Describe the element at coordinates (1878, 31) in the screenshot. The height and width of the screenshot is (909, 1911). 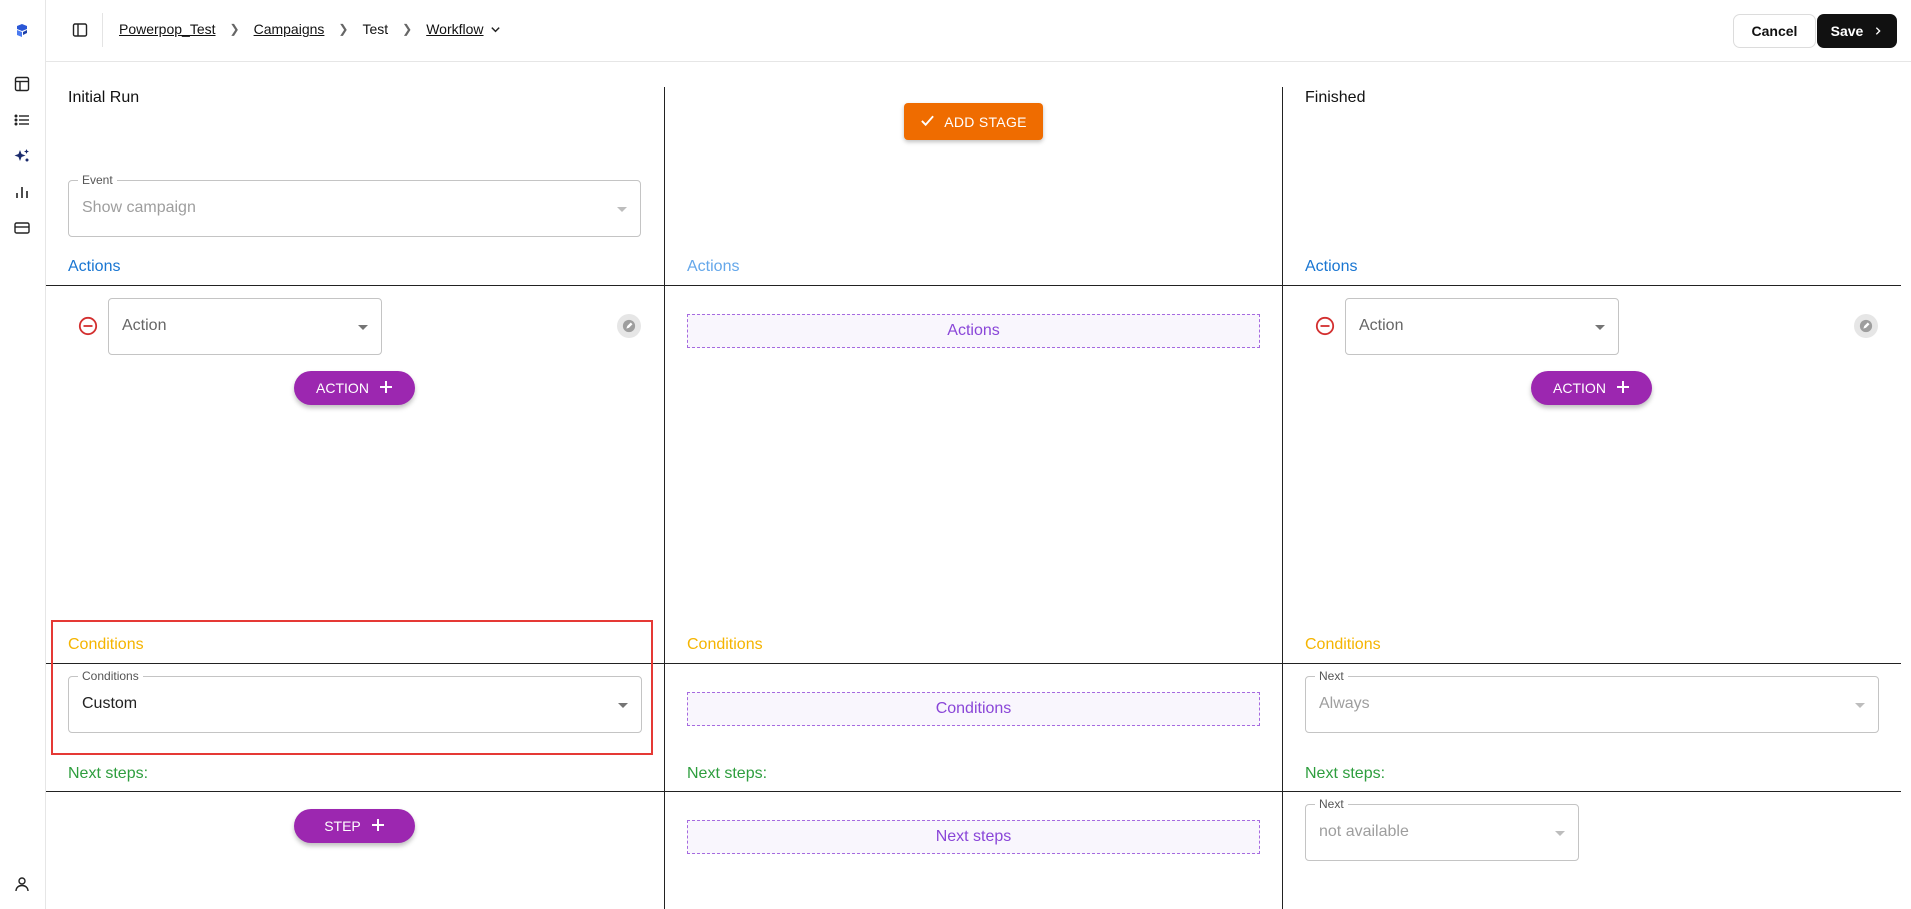
I see `chevron-right-icon` at that location.